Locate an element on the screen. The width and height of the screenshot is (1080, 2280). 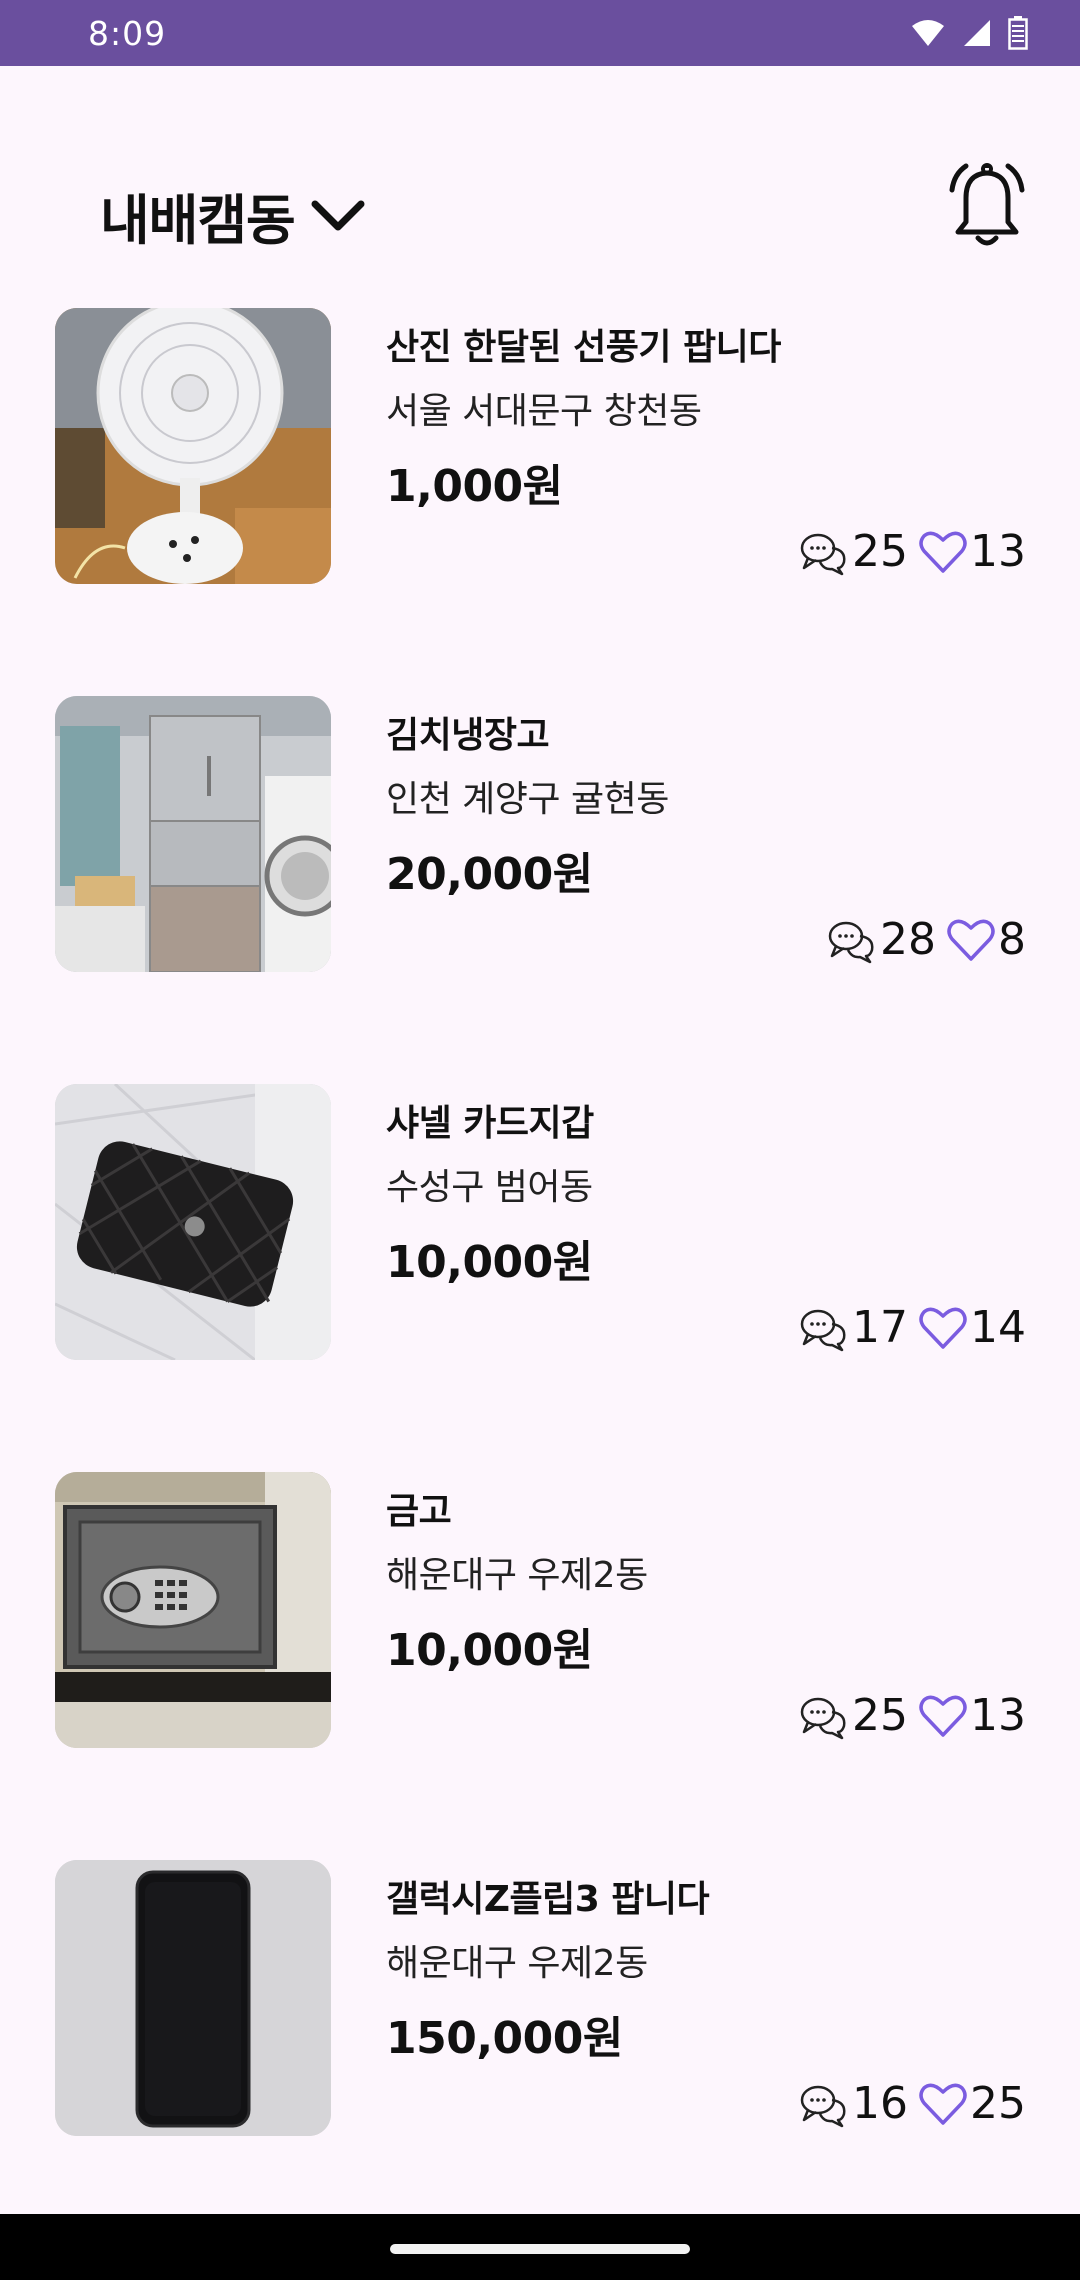
location-selector: 내배캠동 is located at coordinates (233, 215).